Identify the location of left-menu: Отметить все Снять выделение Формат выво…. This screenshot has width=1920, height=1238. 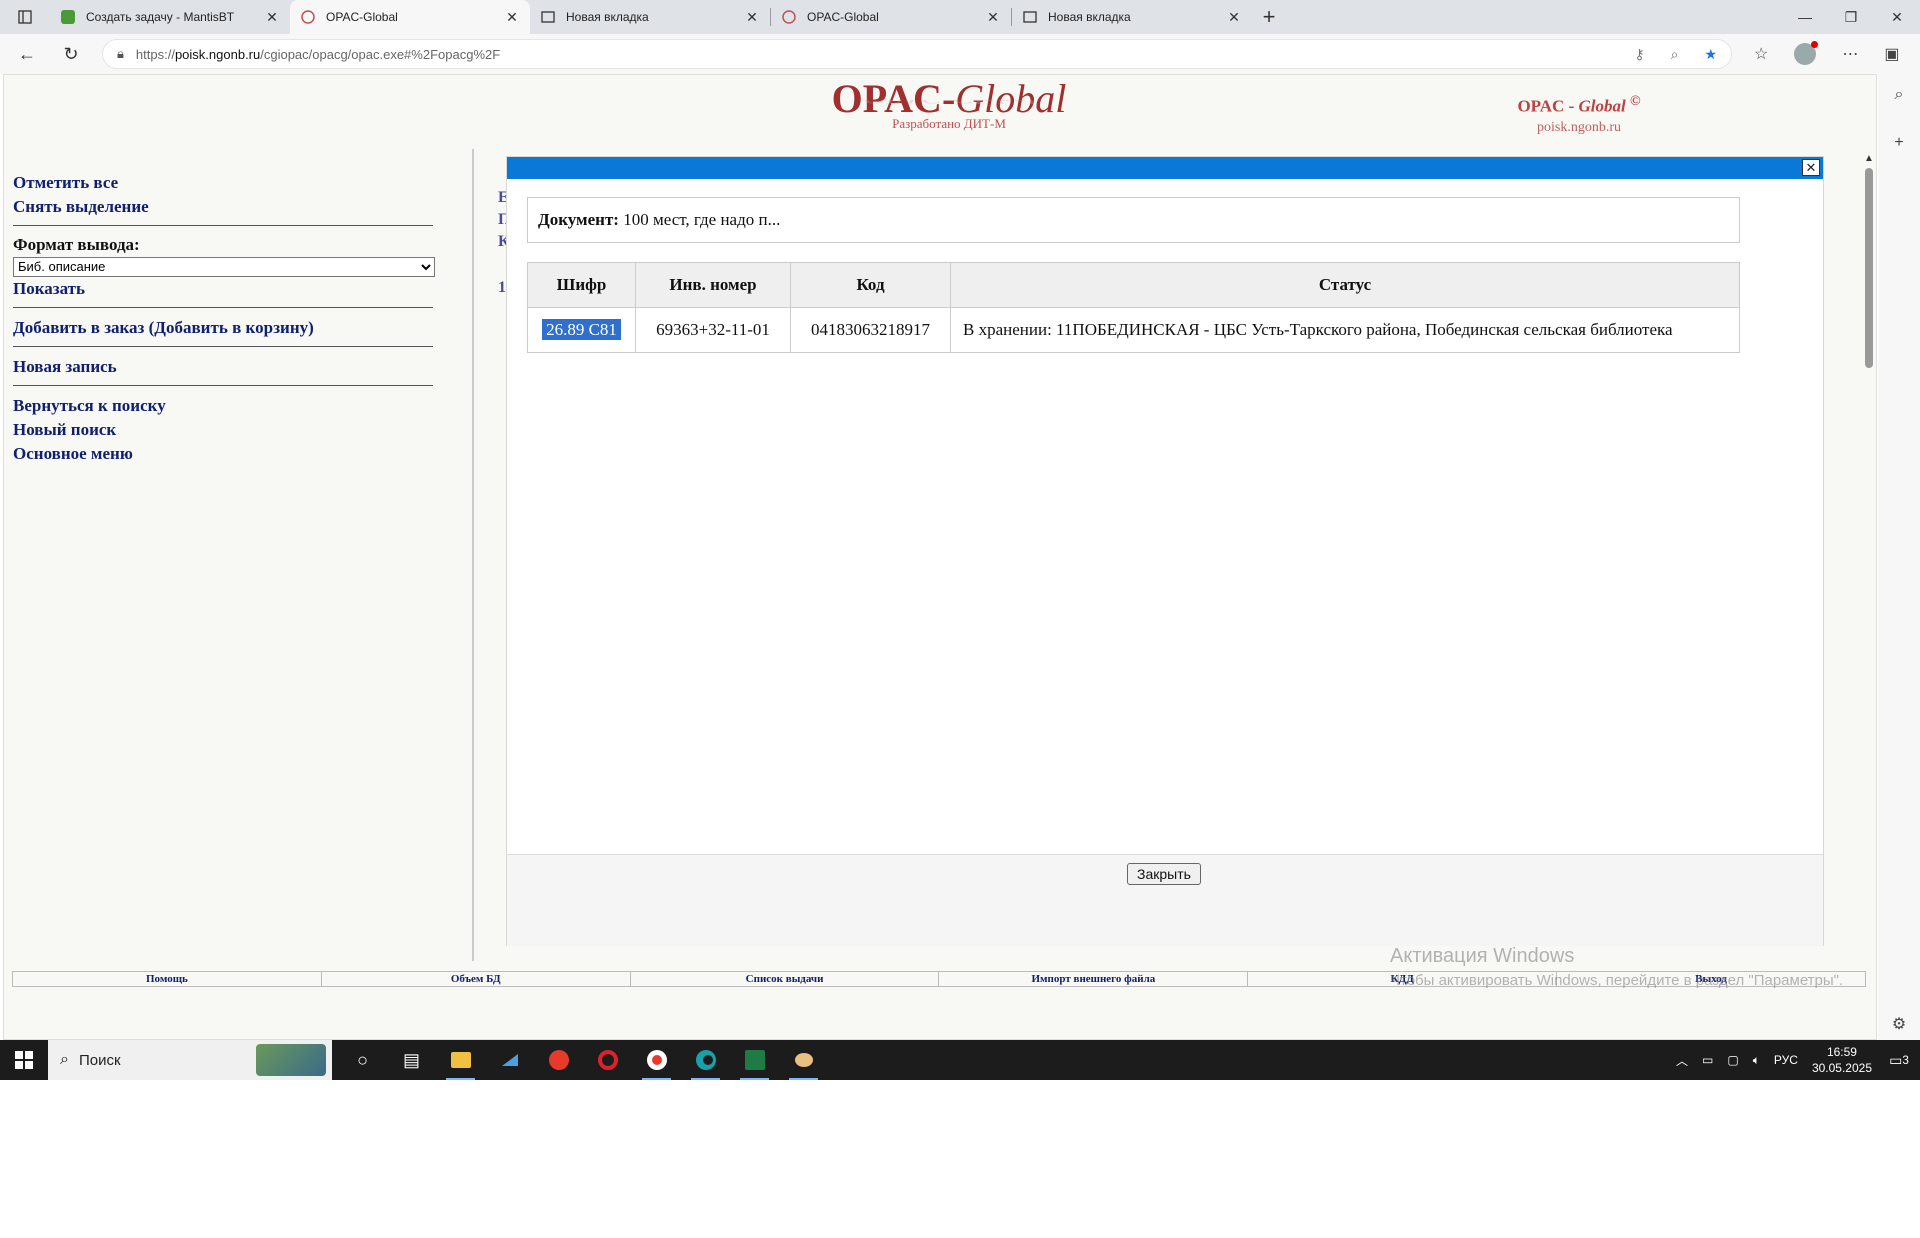
(225, 318).